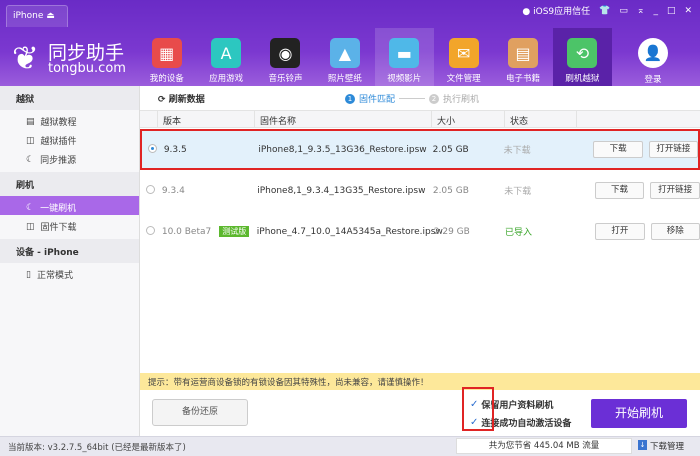 Image resolution: width=700 pixels, height=456 pixels. Describe the element at coordinates (69, 251) in the screenshot. I see `sidebar-section-title: 设备 - iPhone` at that location.